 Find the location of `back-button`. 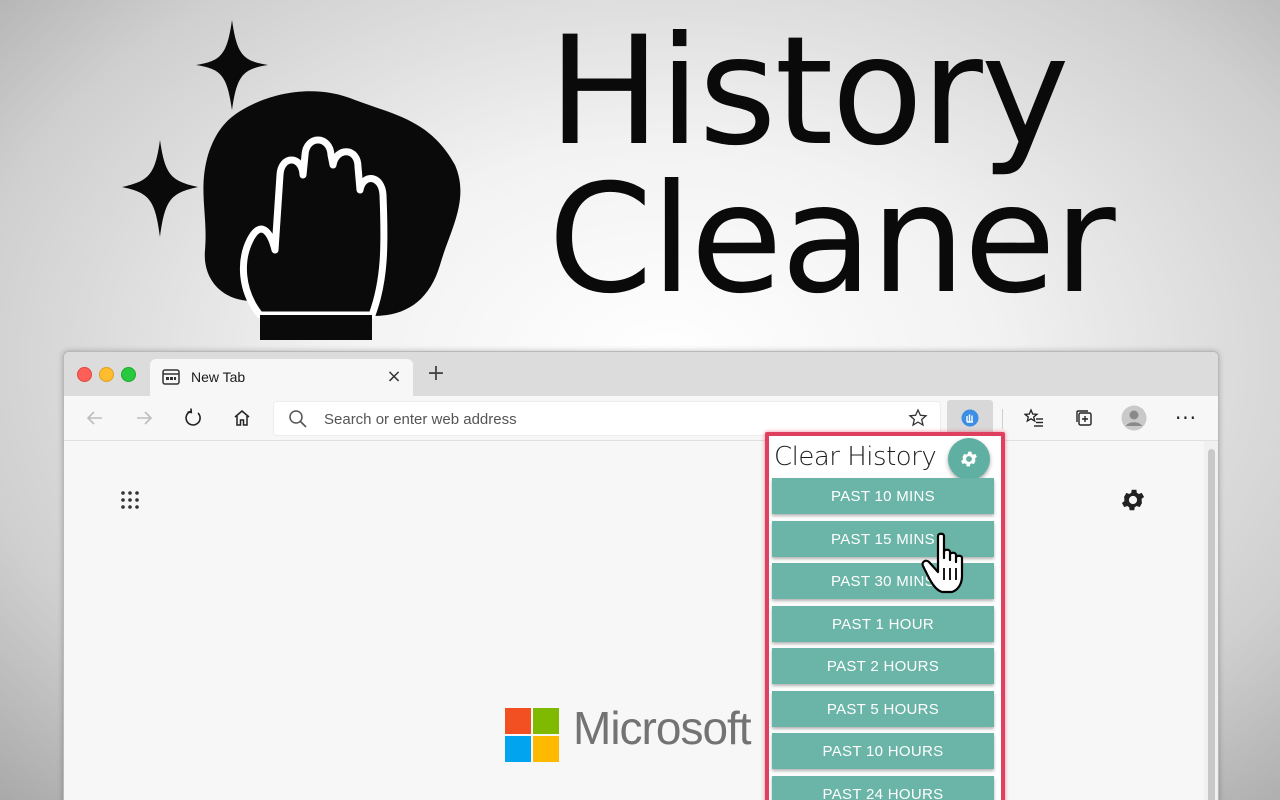

back-button is located at coordinates (95, 418).